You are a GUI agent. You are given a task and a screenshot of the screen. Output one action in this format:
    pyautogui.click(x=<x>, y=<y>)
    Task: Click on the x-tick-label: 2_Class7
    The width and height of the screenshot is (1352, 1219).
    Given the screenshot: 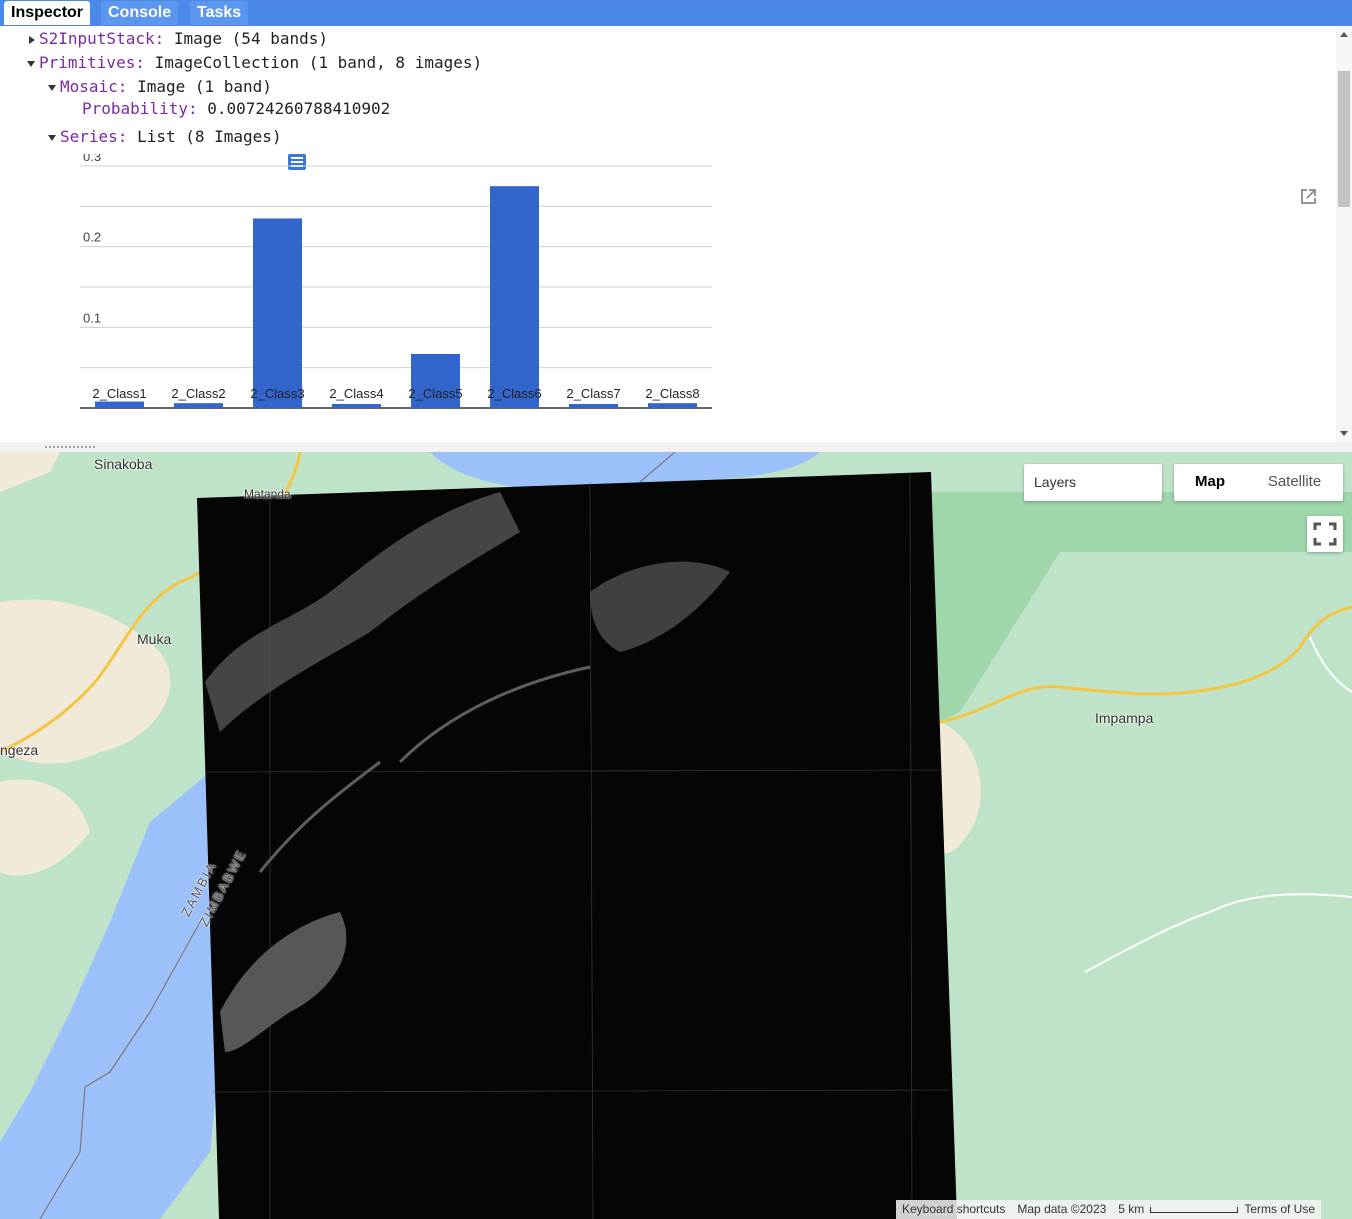 What is the action you would take?
    pyautogui.click(x=593, y=393)
    